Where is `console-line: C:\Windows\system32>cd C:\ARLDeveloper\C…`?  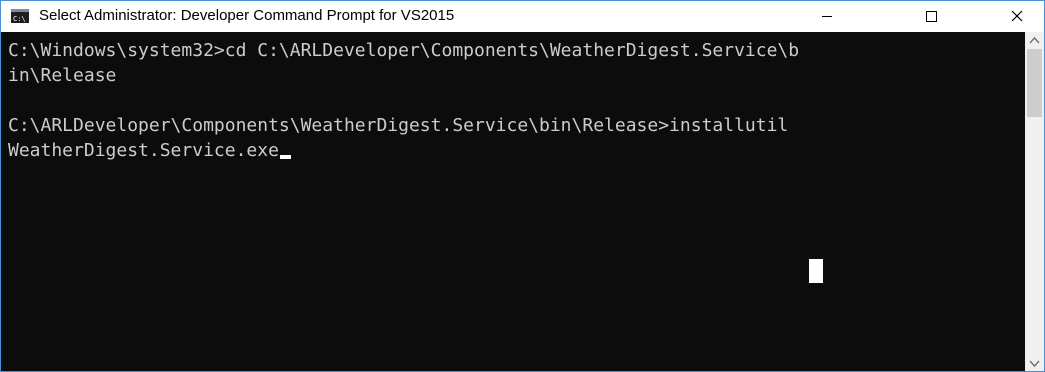 console-line: C:\Windows\system32>cd C:\ARLDeveloper\C… is located at coordinates (404, 50).